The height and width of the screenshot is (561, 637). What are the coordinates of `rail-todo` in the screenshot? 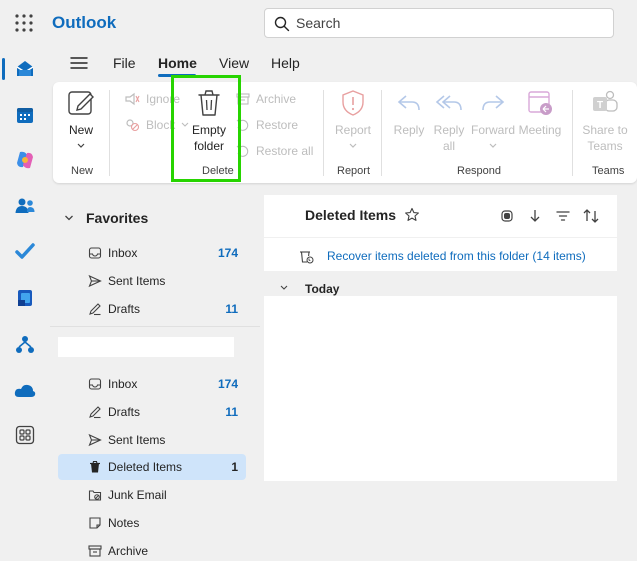 It's located at (25, 251).